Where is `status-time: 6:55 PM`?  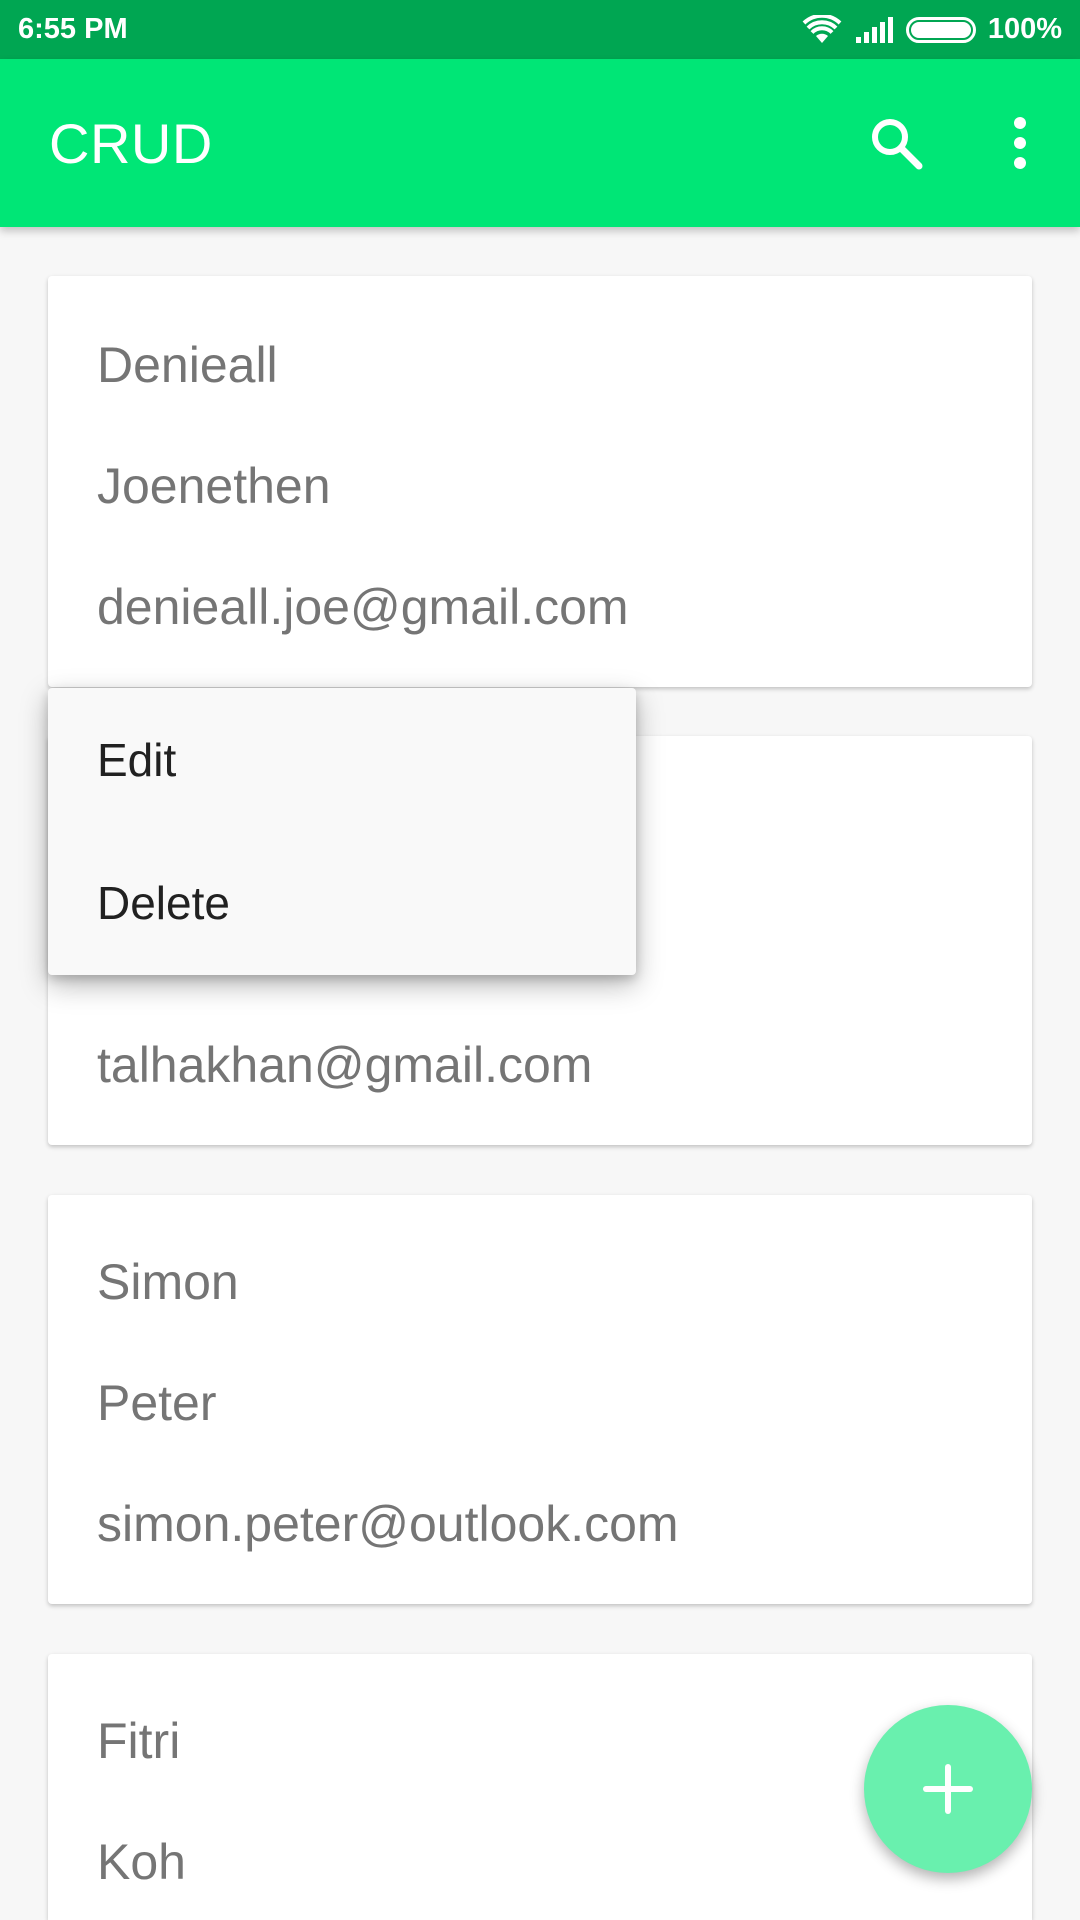 status-time: 6:55 PM is located at coordinates (73, 29).